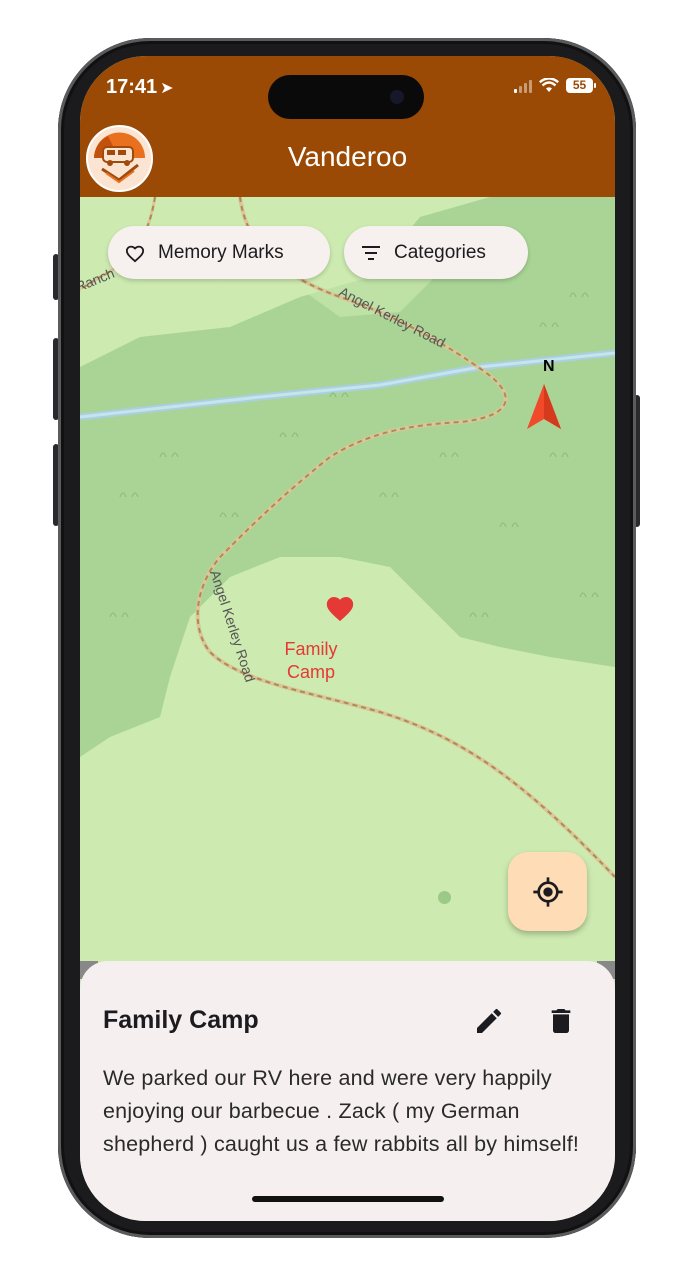 The height and width of the screenshot is (1272, 695). I want to click on app-title: Vanderoo, so click(347, 156).